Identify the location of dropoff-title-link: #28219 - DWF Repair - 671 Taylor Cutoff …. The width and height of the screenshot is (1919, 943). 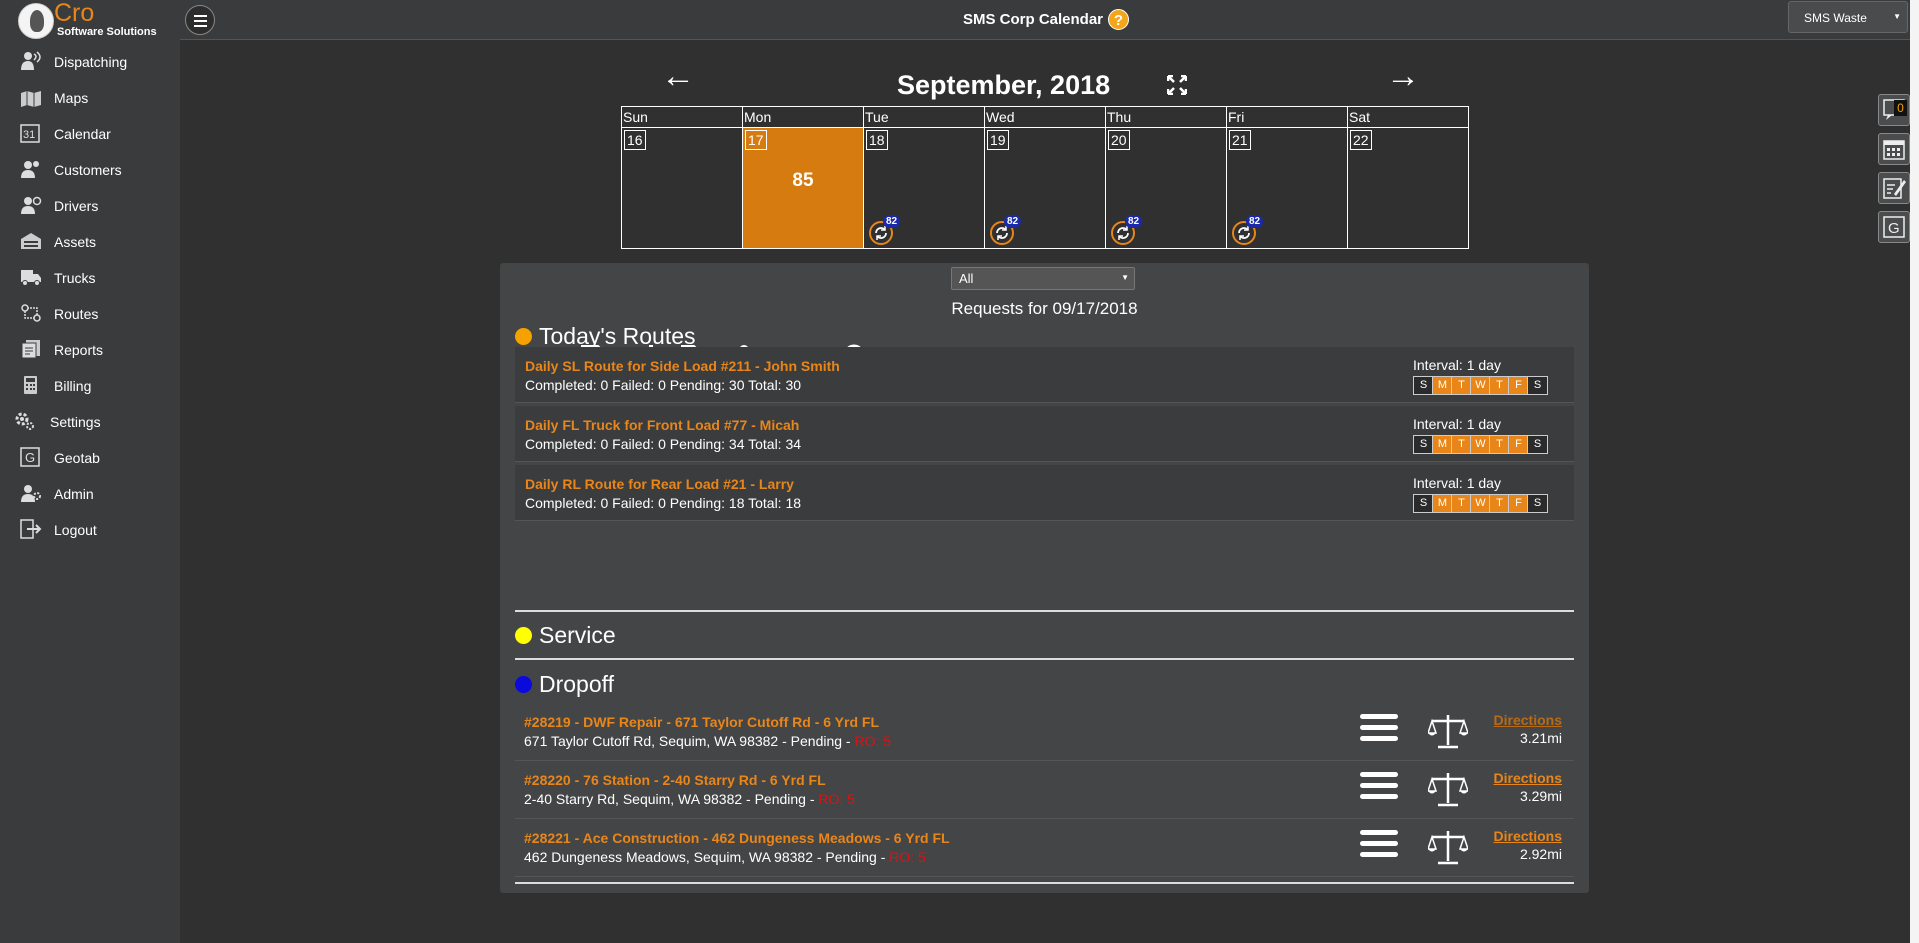
(701, 722).